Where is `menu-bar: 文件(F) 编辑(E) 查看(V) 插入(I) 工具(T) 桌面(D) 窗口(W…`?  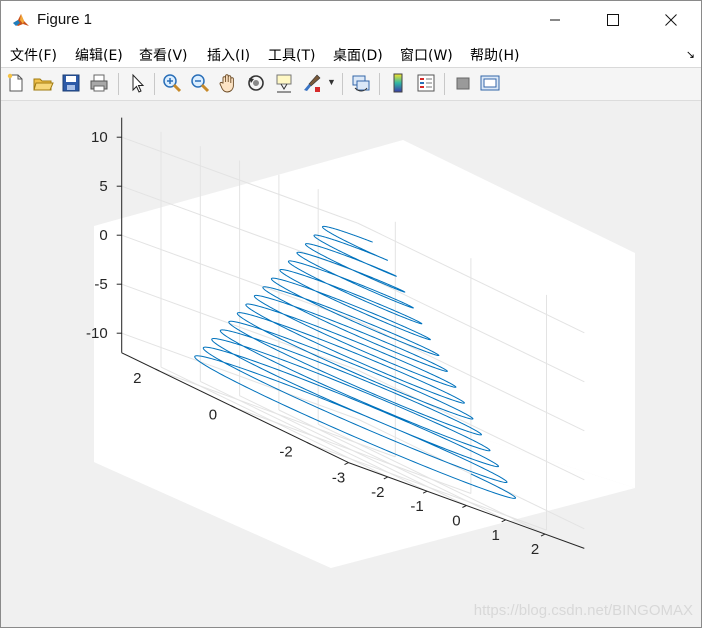
menu-bar: 文件(F) 编辑(E) 查看(V) 插入(I) 工具(T) 桌面(D) 窗口(W… is located at coordinates (351, 53).